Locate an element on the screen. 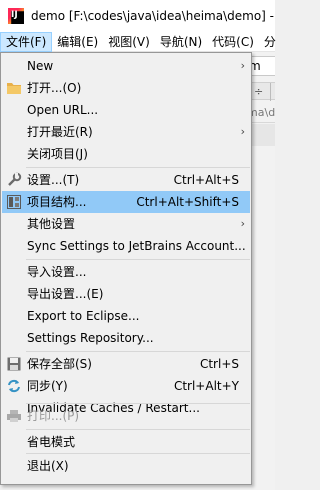 The height and width of the screenshot is (490, 320). wrench-icon is located at coordinates (14, 180).